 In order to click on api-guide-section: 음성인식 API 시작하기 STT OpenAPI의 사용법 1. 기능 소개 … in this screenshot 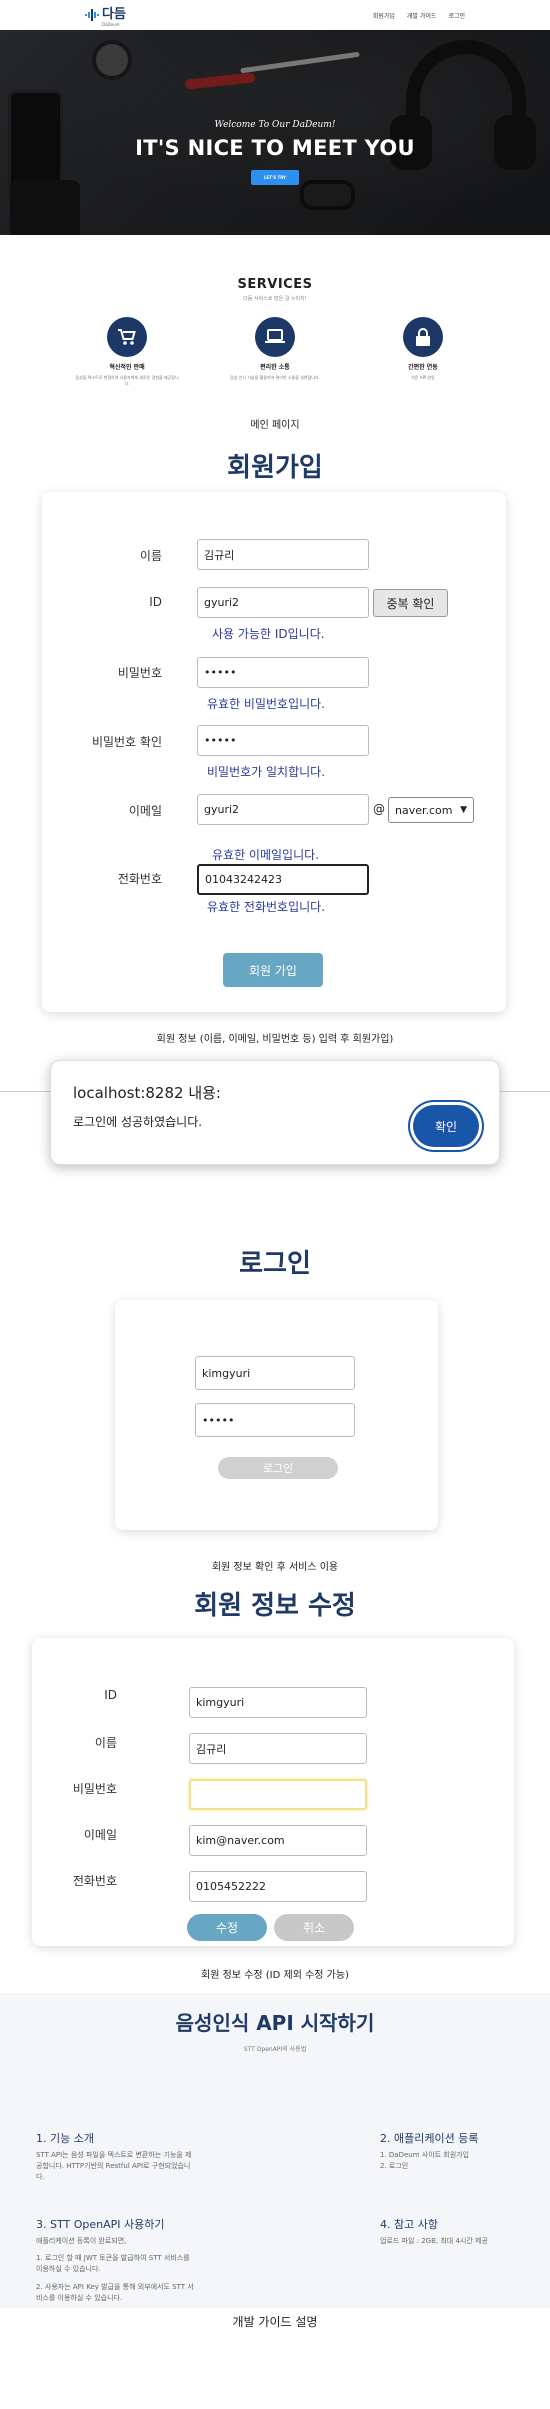, I will do `click(275, 2150)`.